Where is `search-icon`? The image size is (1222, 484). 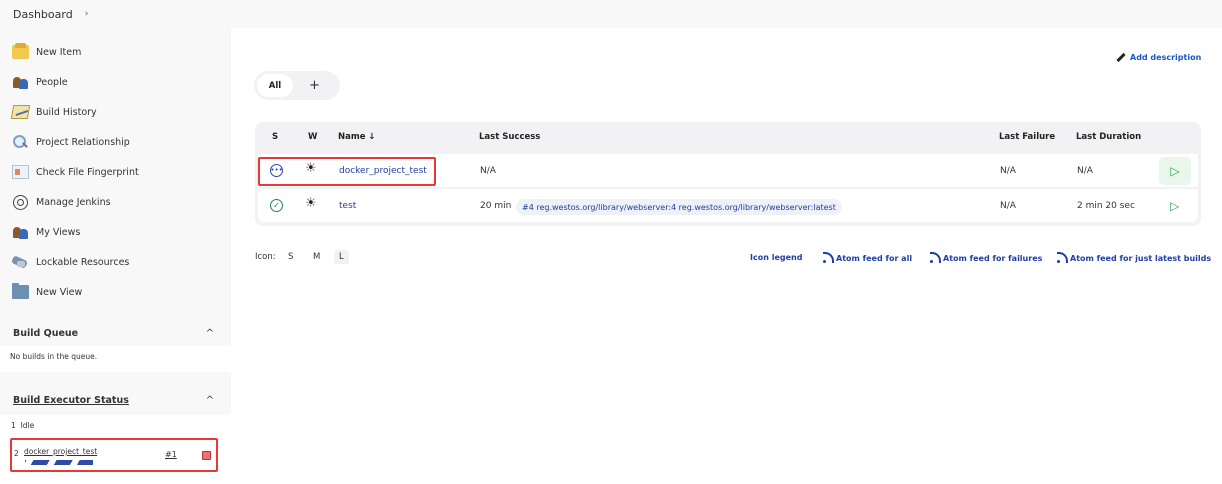
search-icon is located at coordinates (20, 142).